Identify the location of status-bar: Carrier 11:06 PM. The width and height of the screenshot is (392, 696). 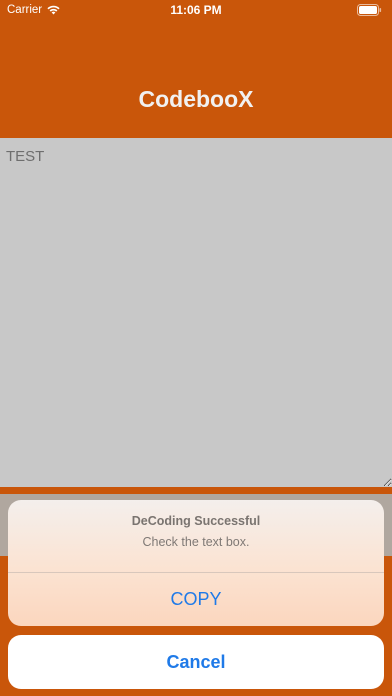
(196, 11).